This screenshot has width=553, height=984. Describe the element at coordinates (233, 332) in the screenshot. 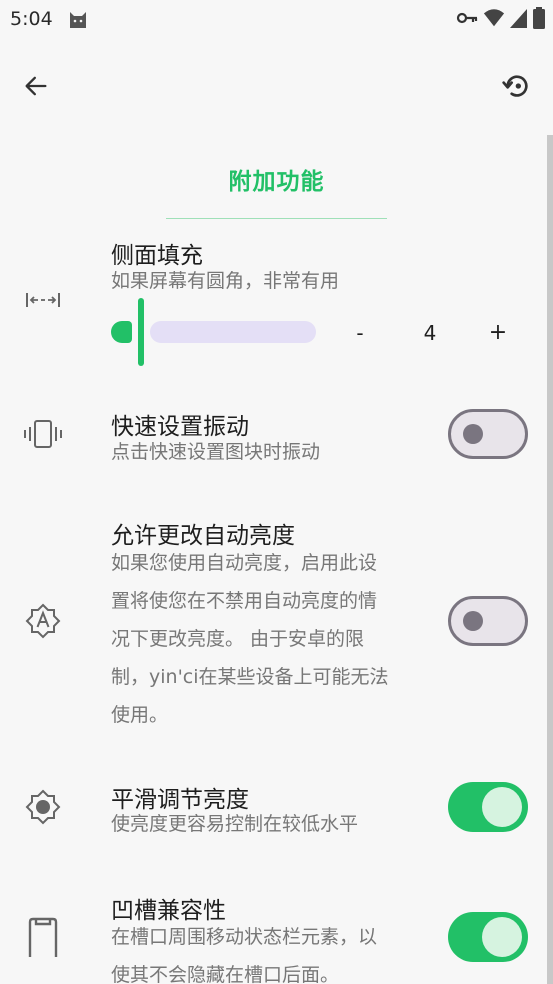

I see `slider-inactive-track` at that location.